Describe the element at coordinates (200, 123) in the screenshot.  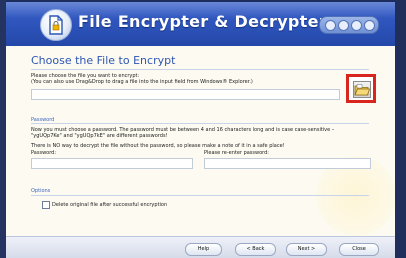
I see `password-divider` at that location.